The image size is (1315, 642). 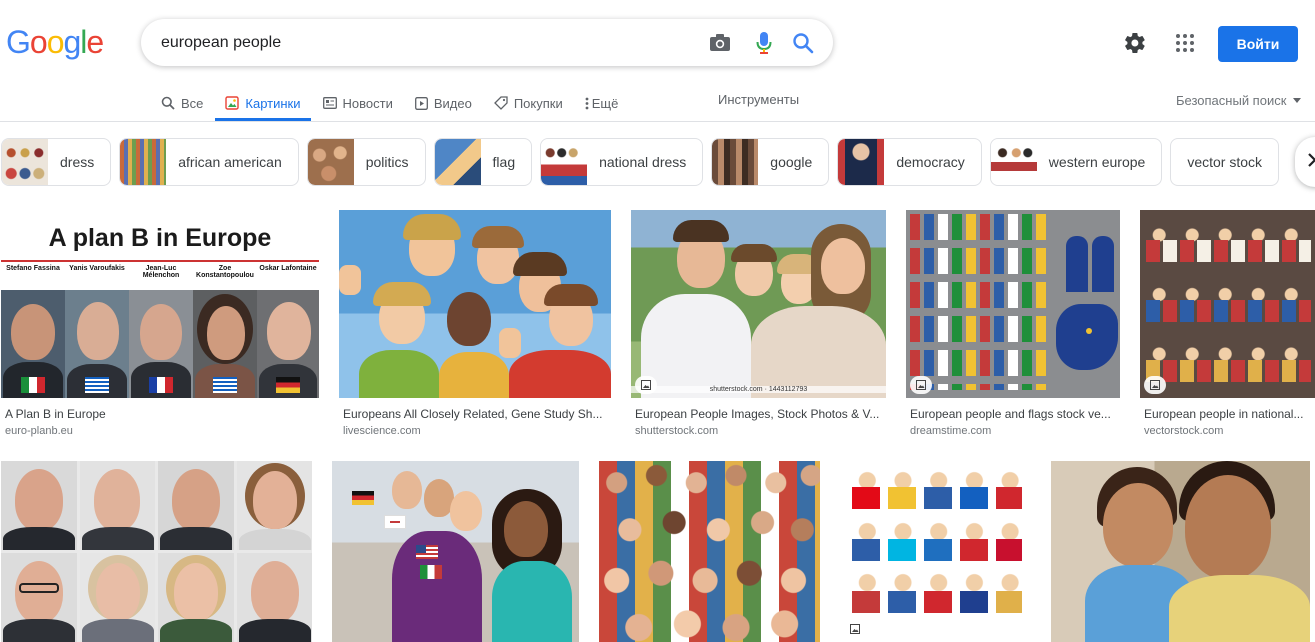 I want to click on watermark-text: shutterstock.com · 1443112793, so click(x=758, y=389).